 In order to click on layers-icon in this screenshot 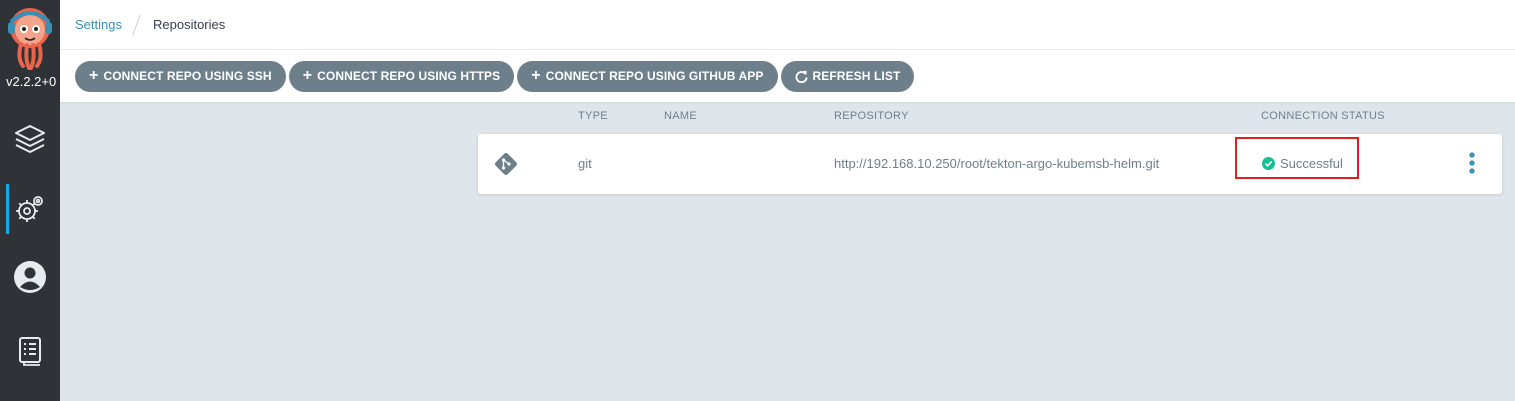, I will do `click(30, 139)`.